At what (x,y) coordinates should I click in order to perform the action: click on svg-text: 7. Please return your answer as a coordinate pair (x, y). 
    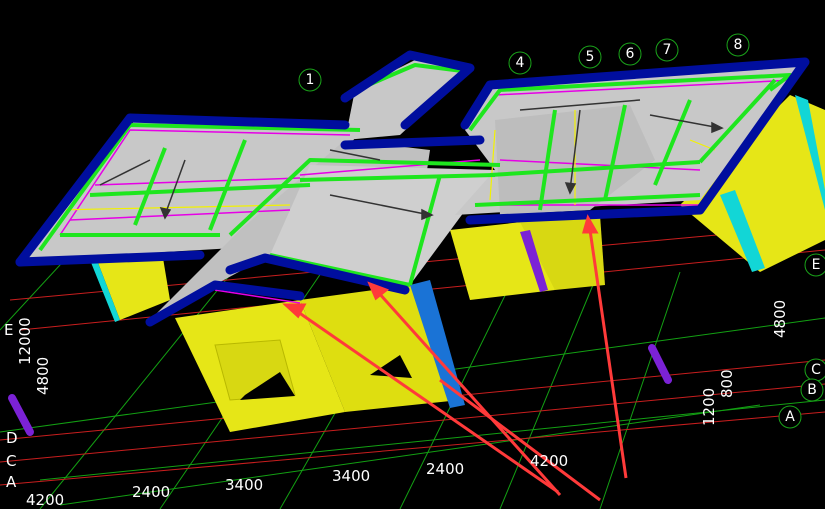
    Looking at the image, I should click on (667, 50).